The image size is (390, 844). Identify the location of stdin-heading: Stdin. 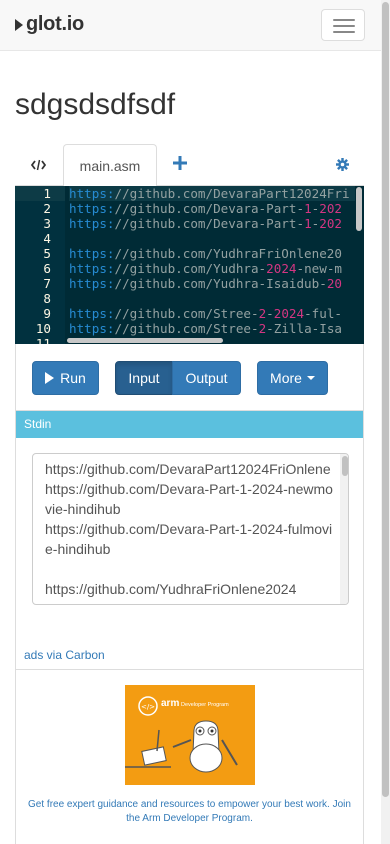
(189, 424).